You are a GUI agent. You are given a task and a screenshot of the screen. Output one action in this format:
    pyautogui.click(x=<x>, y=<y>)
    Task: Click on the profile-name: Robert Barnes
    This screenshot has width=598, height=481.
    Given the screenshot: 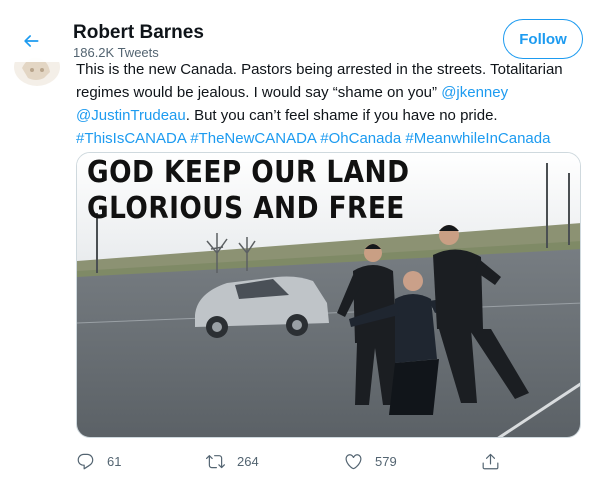 What is the action you would take?
    pyautogui.click(x=138, y=32)
    